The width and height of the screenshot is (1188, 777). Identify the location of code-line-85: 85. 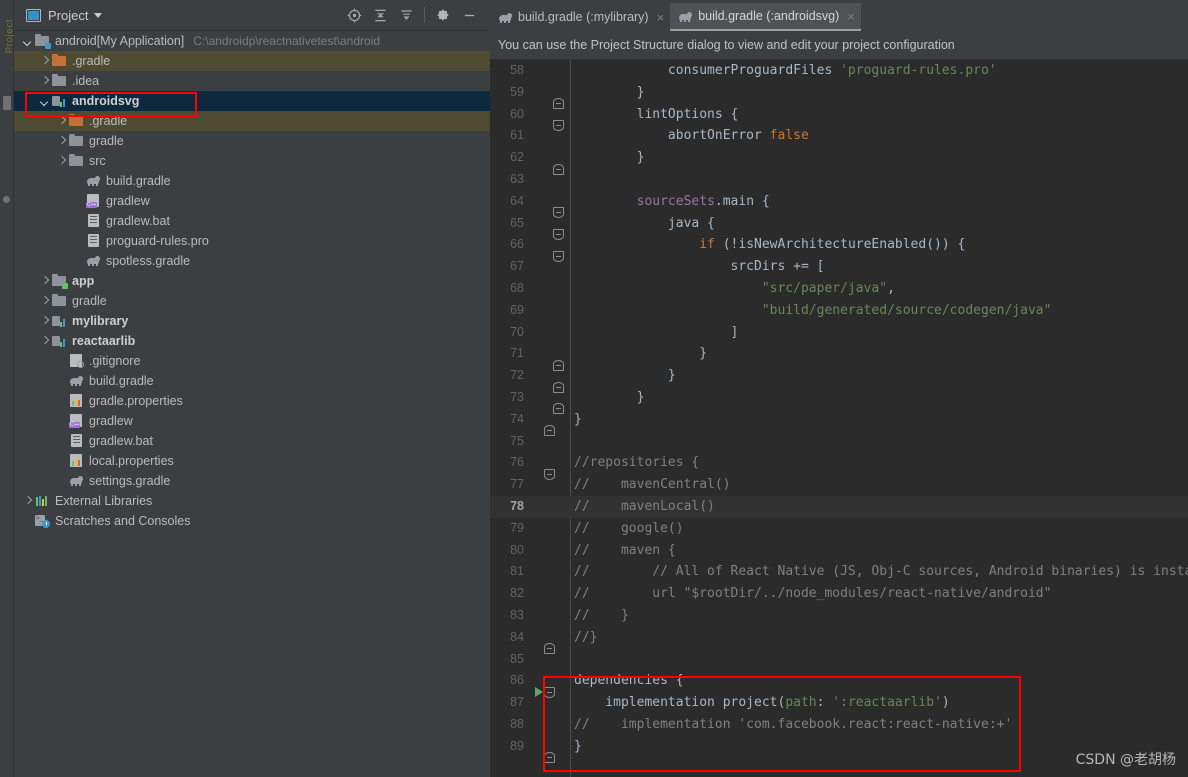
(839, 660).